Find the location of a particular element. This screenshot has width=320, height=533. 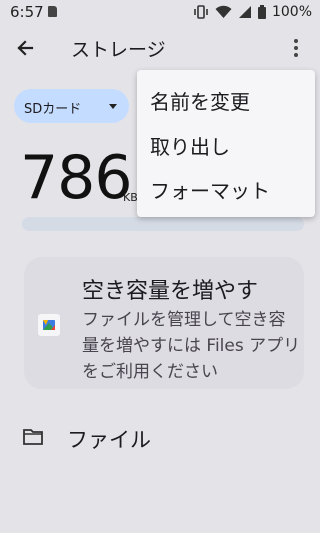

status-icons: 100% is located at coordinates (252, 12).